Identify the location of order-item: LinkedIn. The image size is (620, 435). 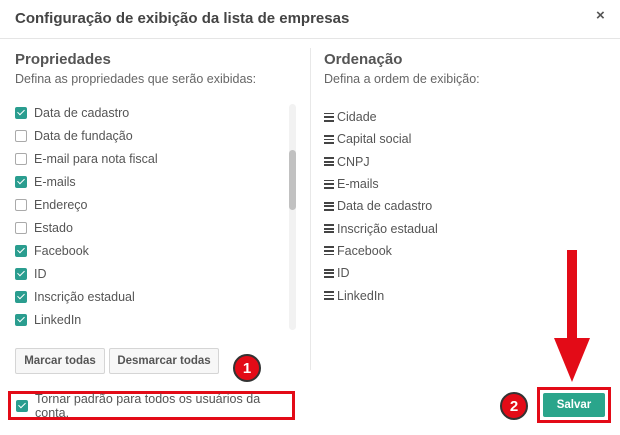
(381, 295).